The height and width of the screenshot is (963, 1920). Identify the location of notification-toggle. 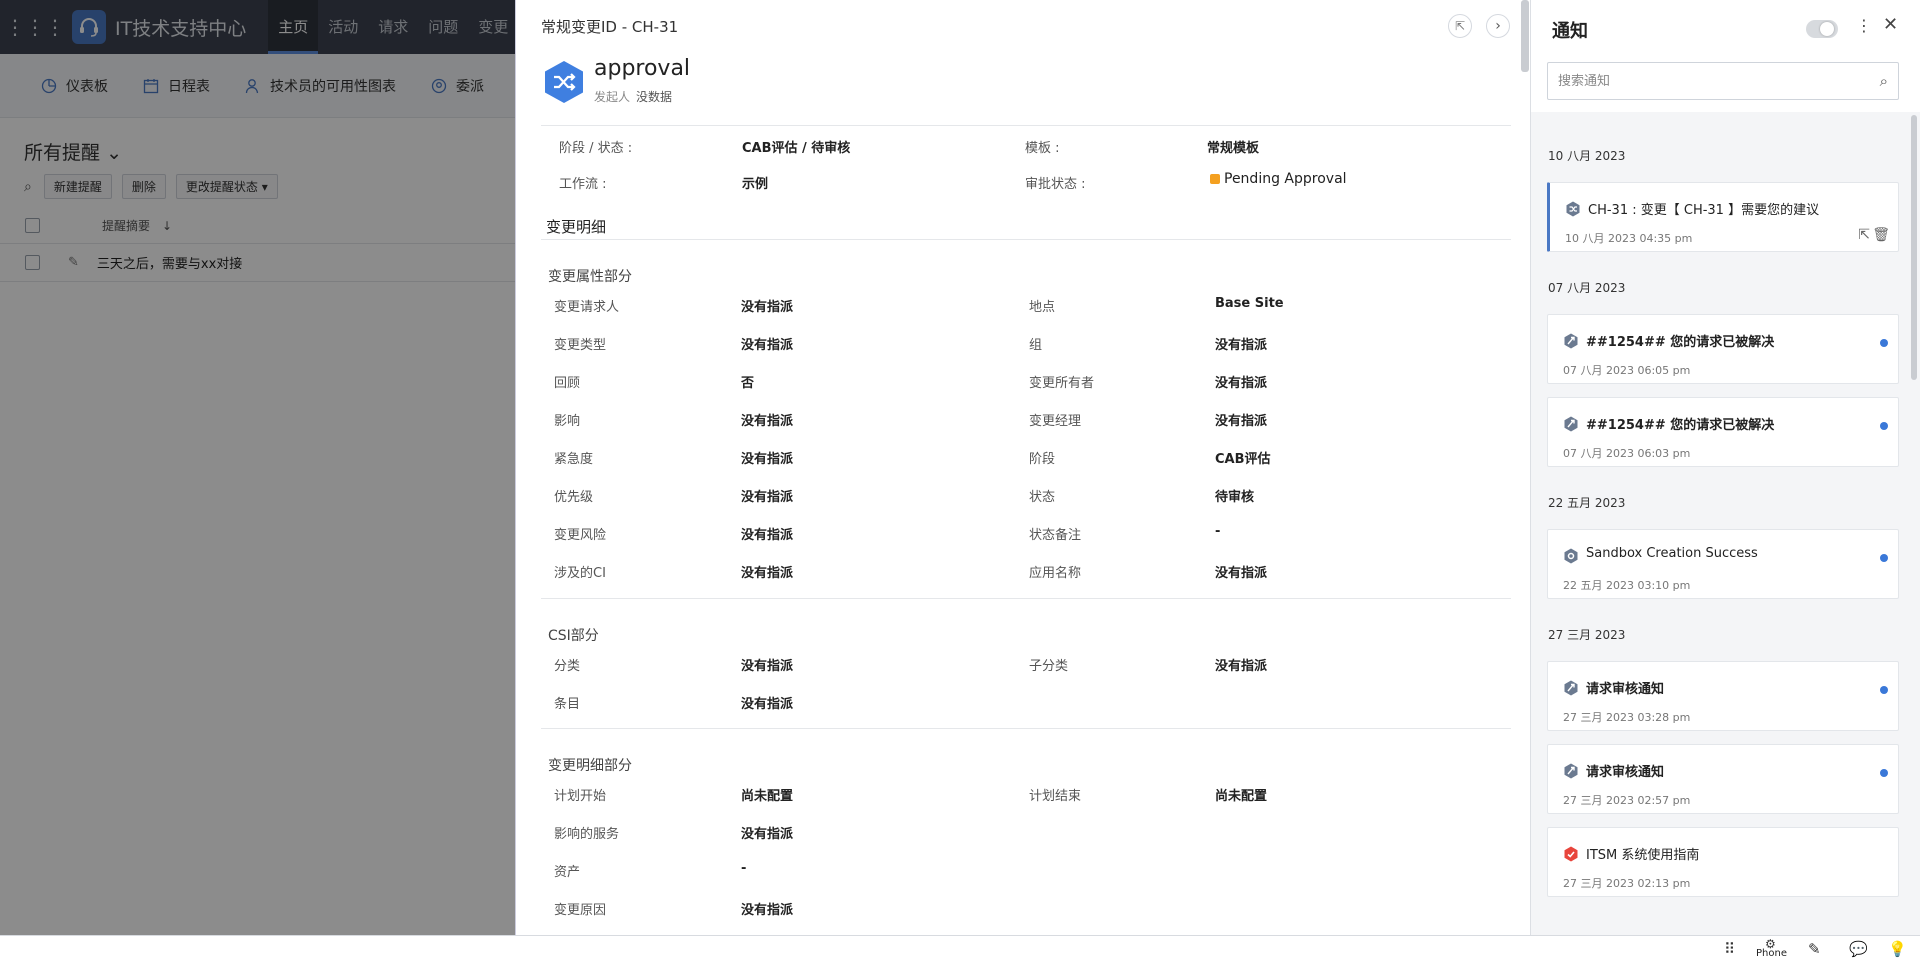
(1822, 29).